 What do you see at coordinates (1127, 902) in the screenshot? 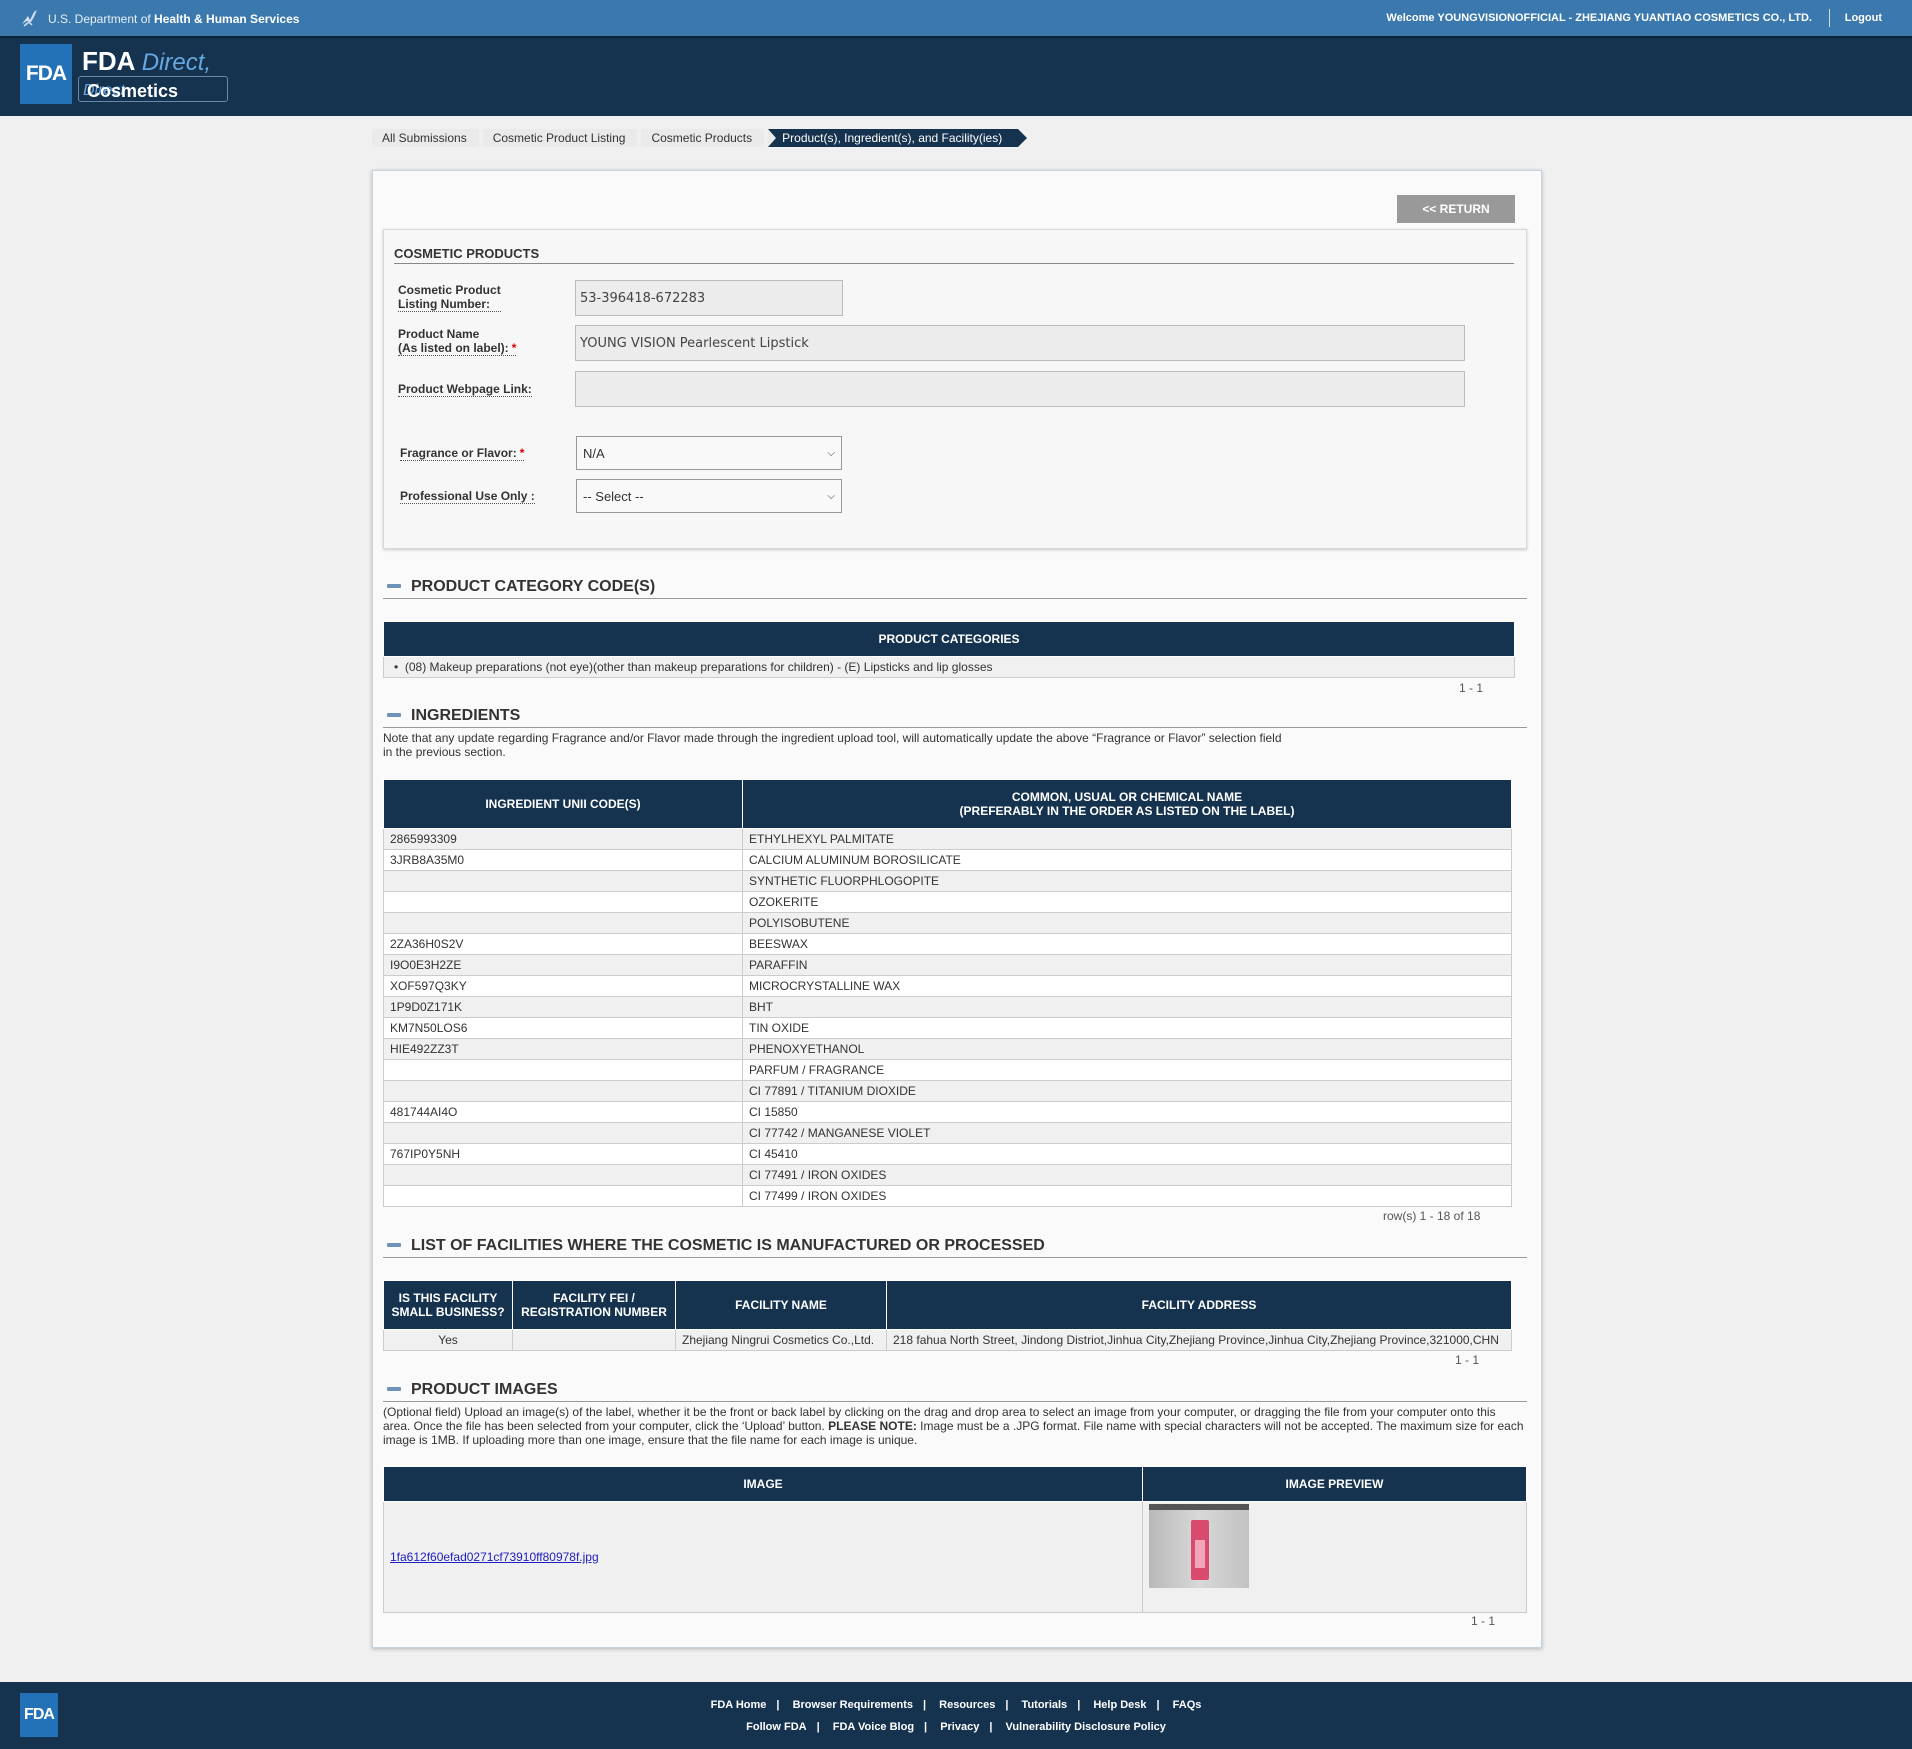
I see `chemical-name-cell: OZOKERITE` at bounding box center [1127, 902].